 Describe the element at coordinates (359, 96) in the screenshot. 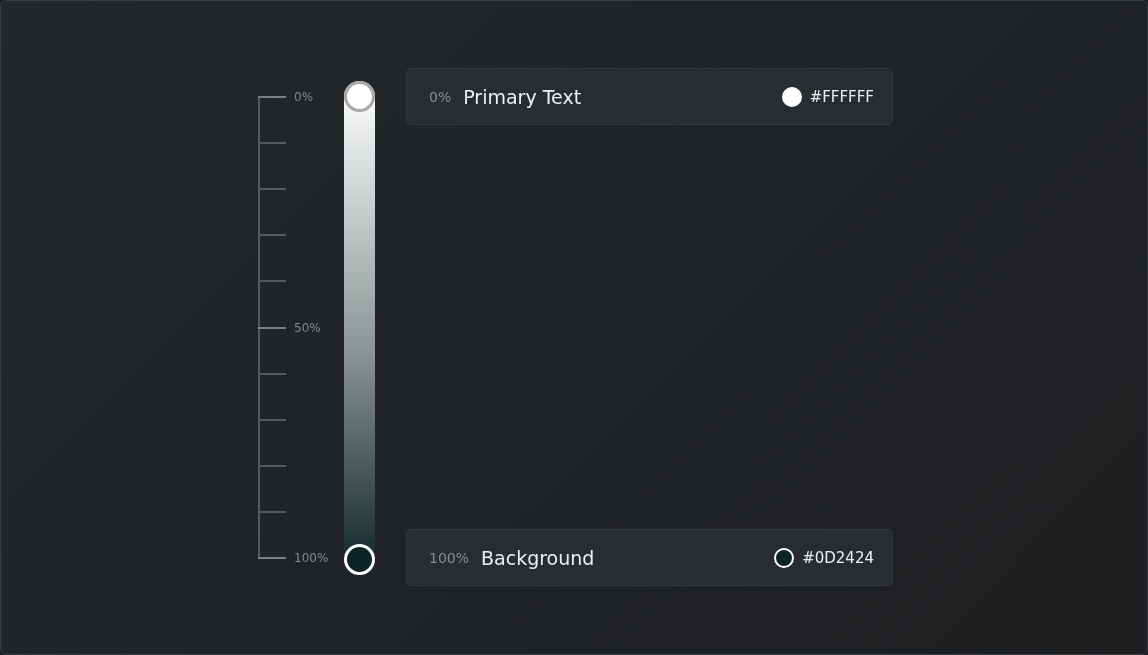

I see `slider-handle` at that location.